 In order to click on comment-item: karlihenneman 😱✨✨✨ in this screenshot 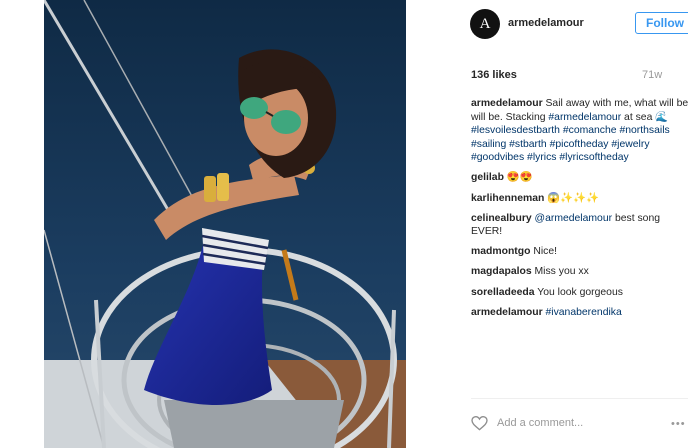, I will do `click(579, 199)`.